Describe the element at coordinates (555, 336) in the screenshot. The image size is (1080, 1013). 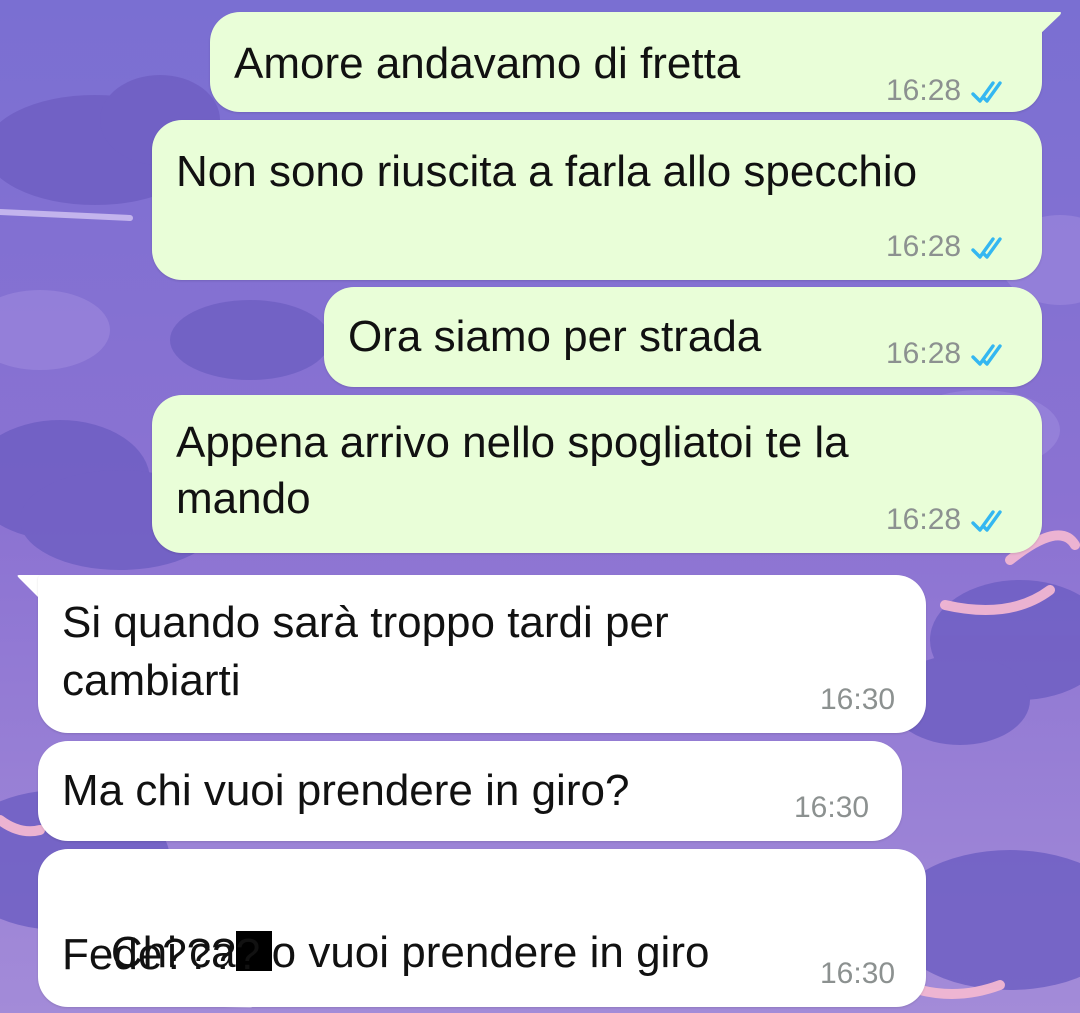
I see `message-text: Ora siamo per strada` at that location.